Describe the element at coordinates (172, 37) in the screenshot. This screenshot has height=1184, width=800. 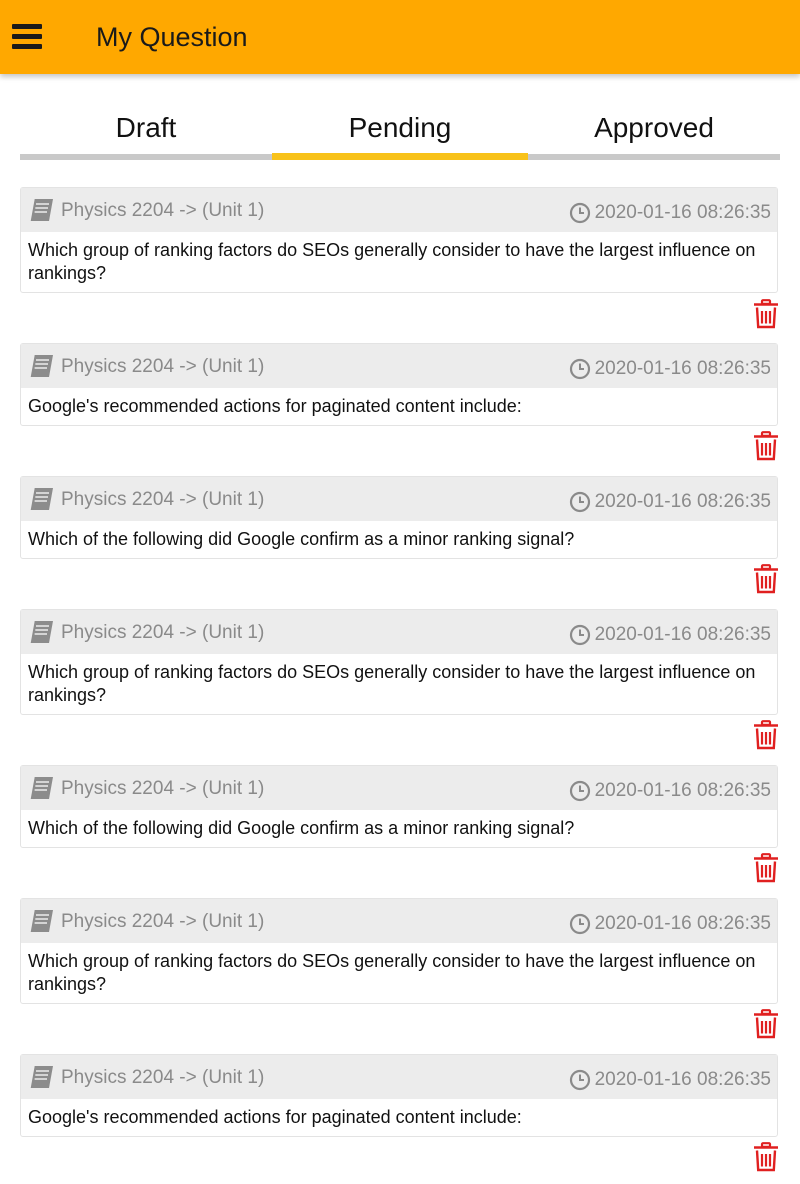
I see `page-title: My Question` at that location.